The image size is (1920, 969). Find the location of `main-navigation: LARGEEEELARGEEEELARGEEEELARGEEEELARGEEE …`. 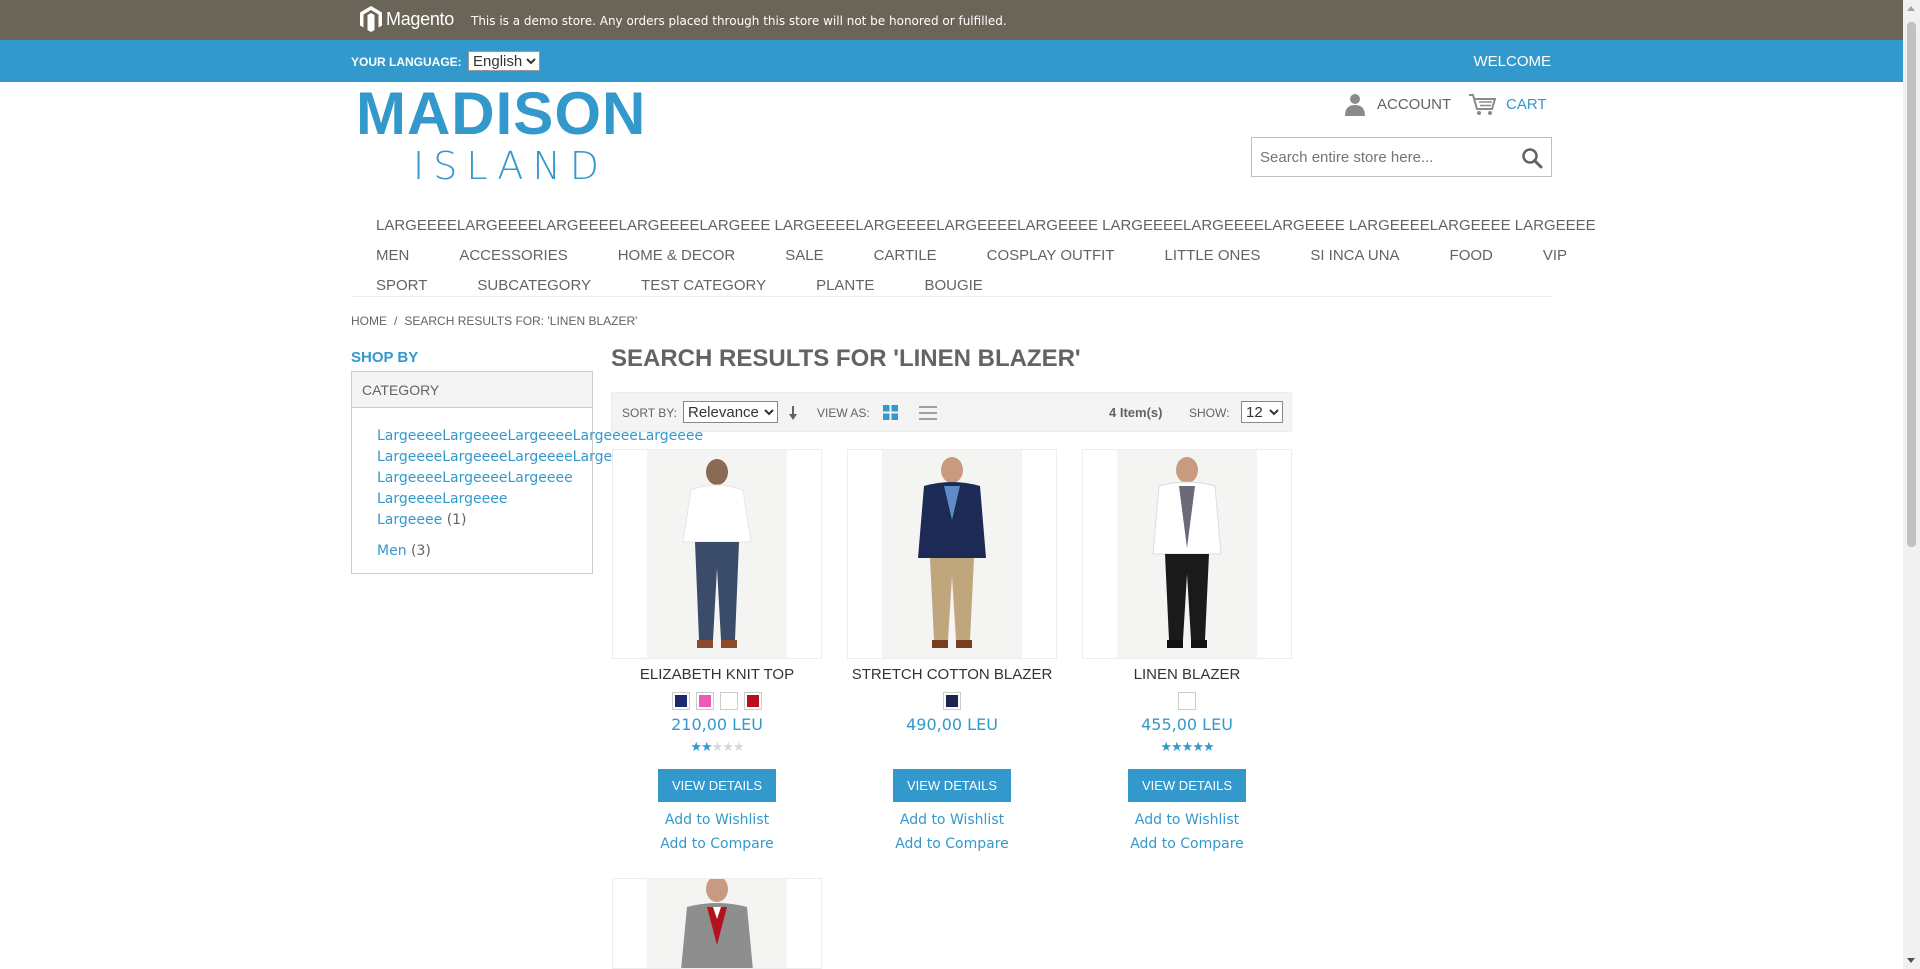

main-navigation: LARGEEEELARGEEEELARGEEEELARGEEEELARGEEE … is located at coordinates (986, 255).